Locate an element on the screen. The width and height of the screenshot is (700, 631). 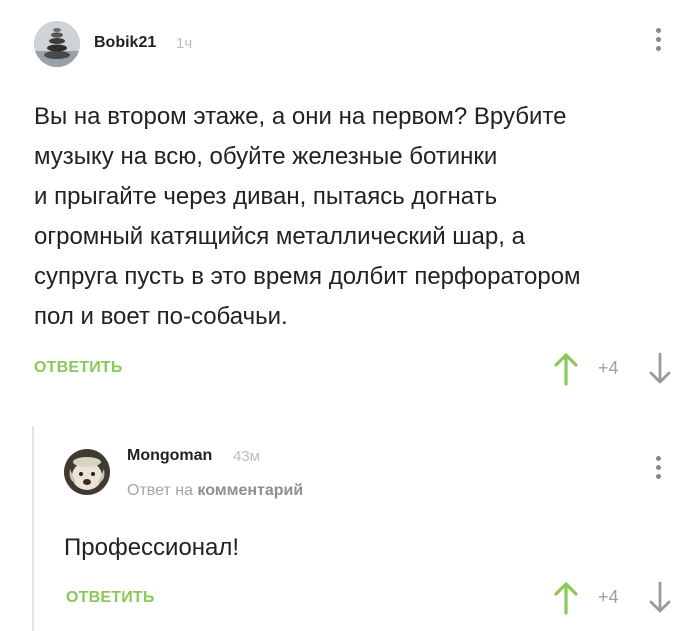
reply-to-info: Ответ на комментарий is located at coordinates (215, 491).